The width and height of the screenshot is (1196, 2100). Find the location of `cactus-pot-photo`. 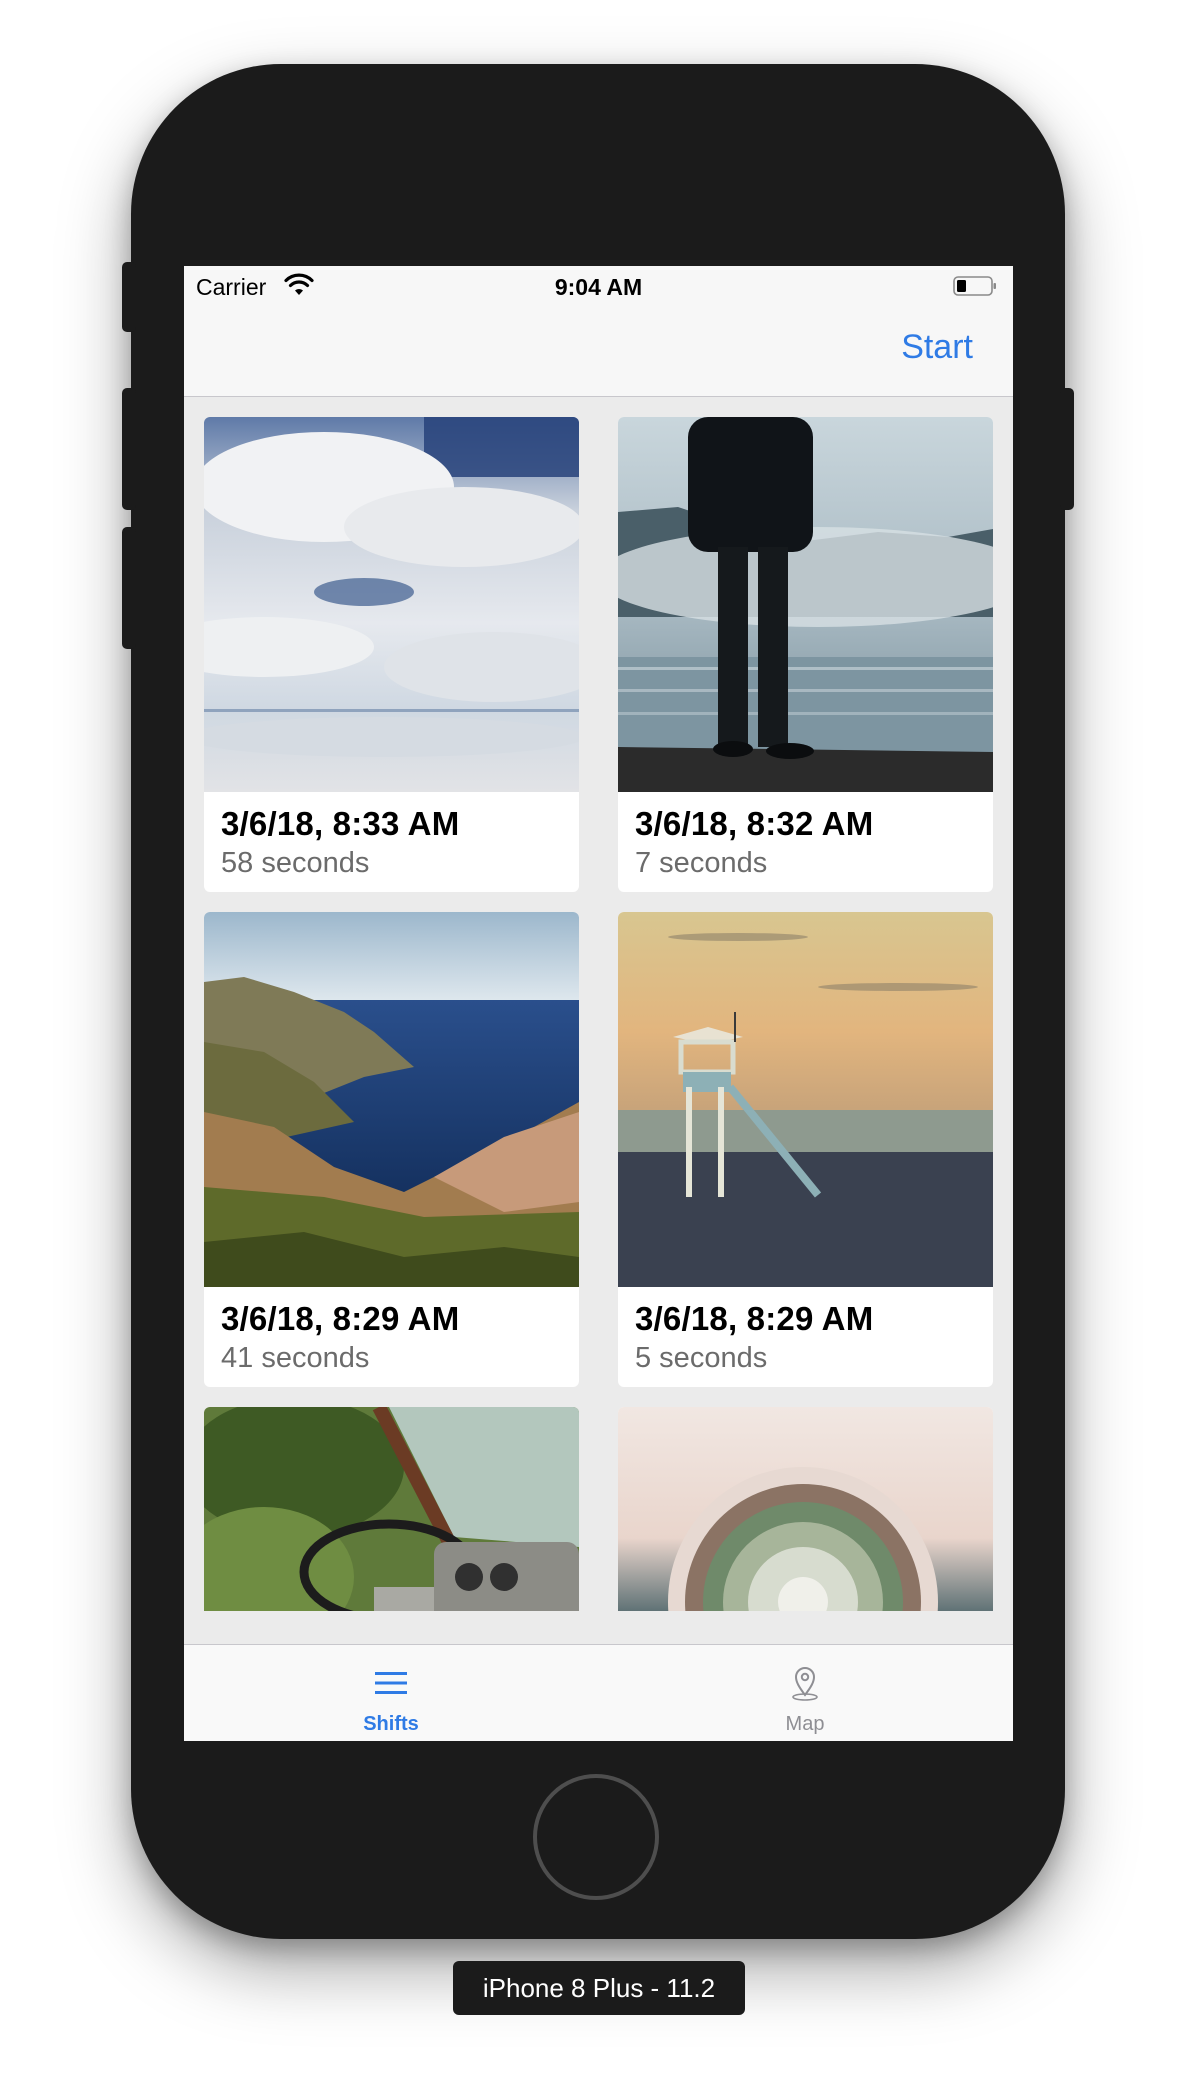

cactus-pot-photo is located at coordinates (805, 1509).